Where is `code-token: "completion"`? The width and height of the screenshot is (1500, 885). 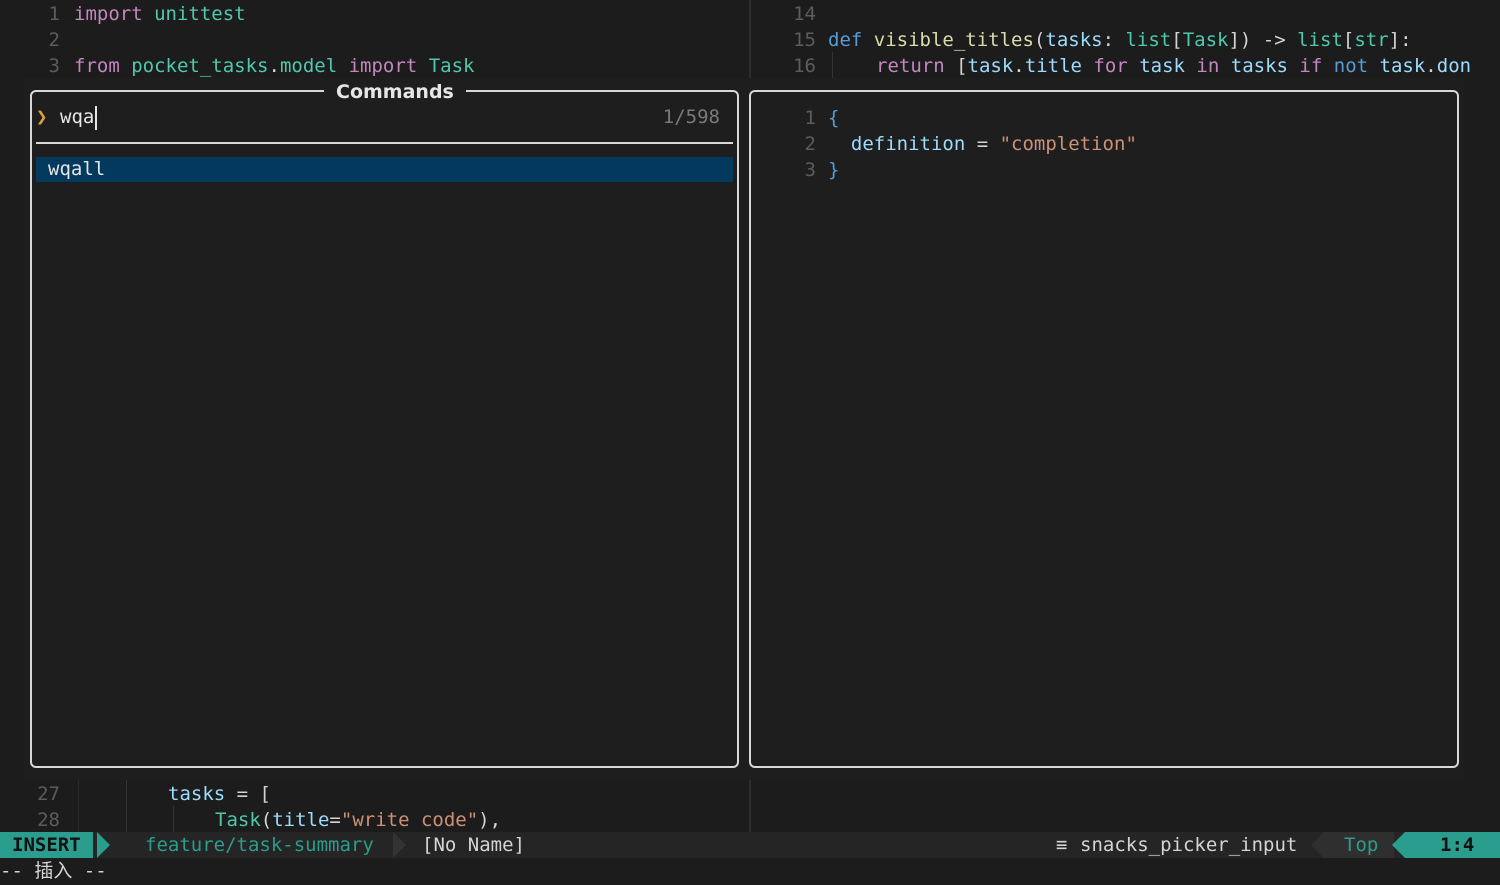
code-token: "completion" is located at coordinates (1068, 144).